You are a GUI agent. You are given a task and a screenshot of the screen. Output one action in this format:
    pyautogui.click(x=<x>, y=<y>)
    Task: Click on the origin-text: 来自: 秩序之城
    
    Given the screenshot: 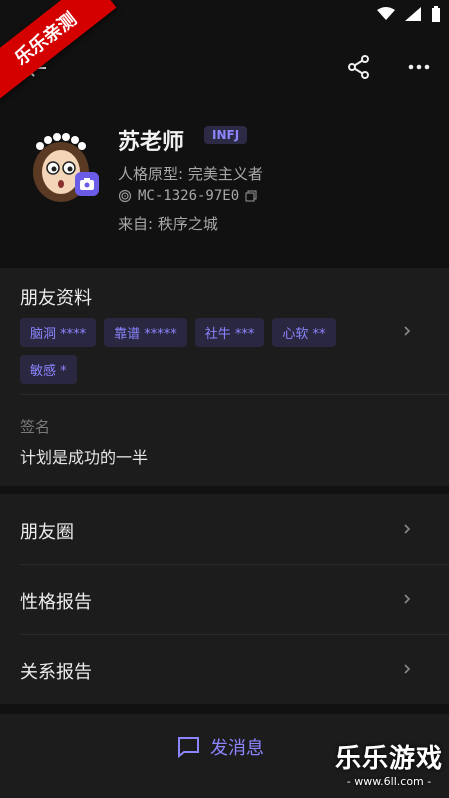 What is the action you would take?
    pyautogui.click(x=168, y=224)
    